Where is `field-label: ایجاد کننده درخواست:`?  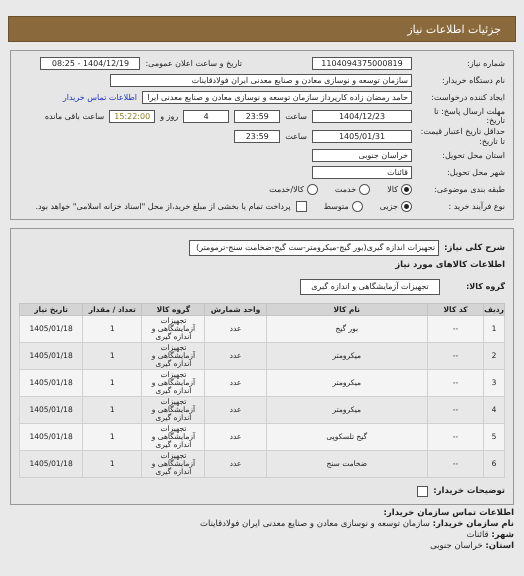 field-label: ایجاد کننده درخواست: is located at coordinates (467, 97).